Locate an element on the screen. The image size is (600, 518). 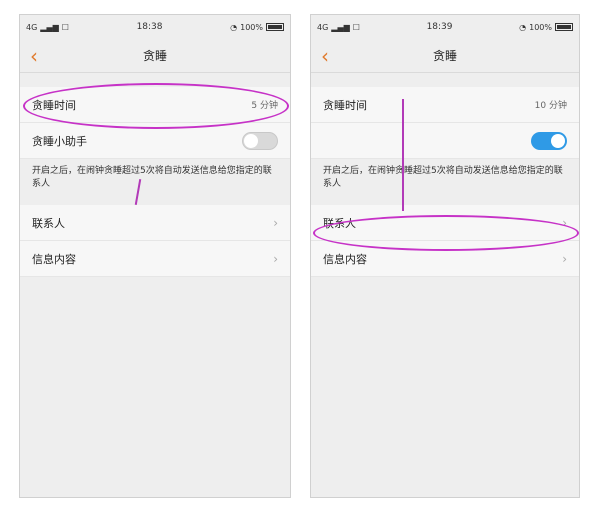
snooze-time-value: 10 分钟 is located at coordinates (550, 106).